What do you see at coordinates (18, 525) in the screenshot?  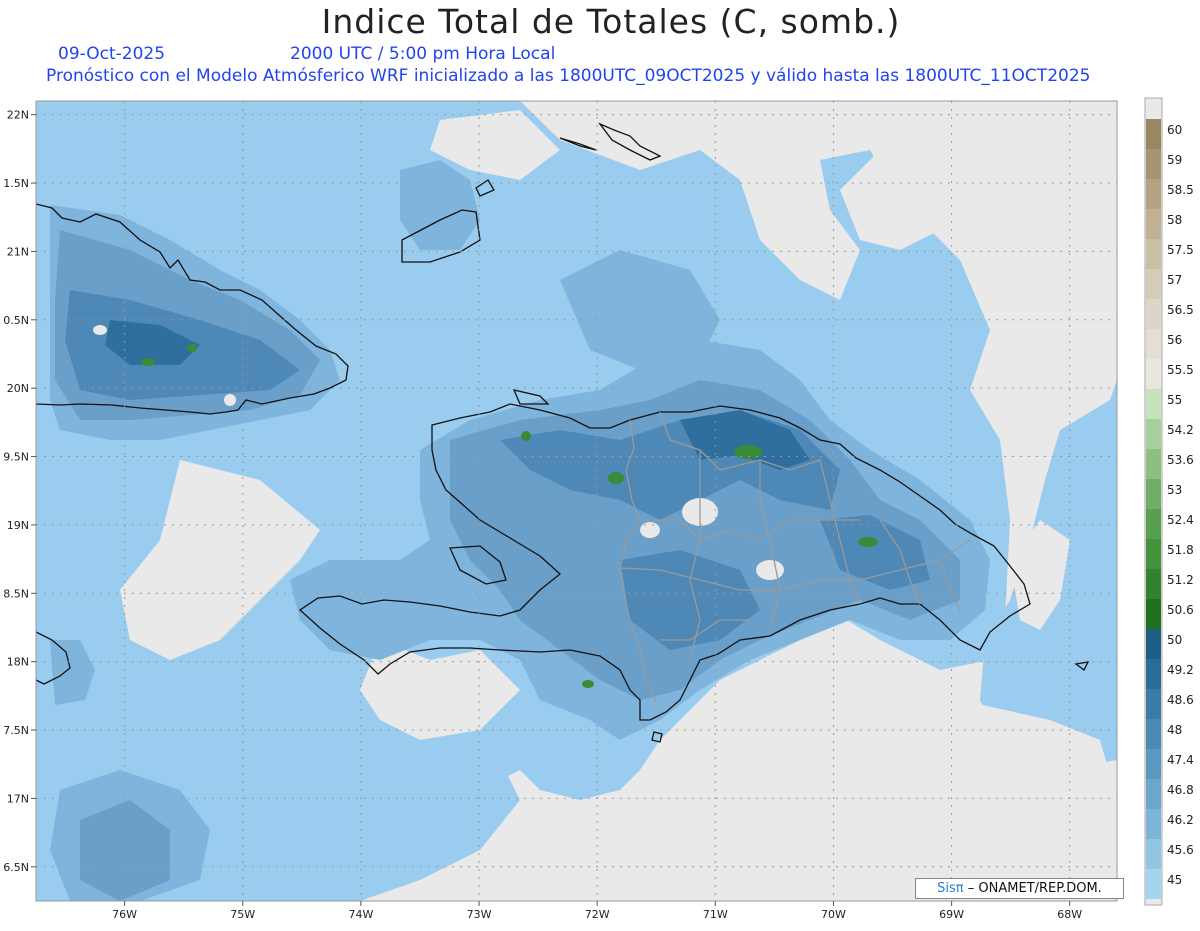 I see `lat-tick-label: 19N` at bounding box center [18, 525].